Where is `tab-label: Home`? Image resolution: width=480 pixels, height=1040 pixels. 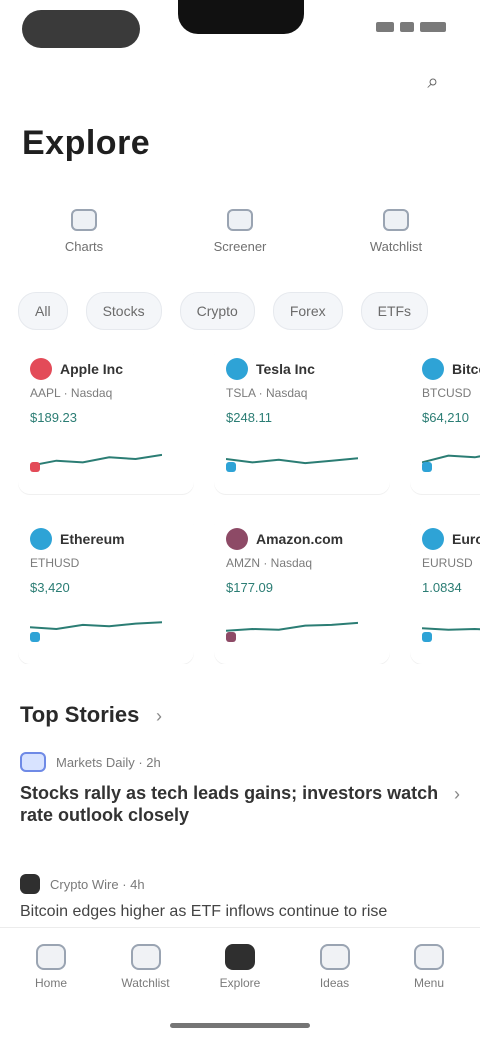 tab-label: Home is located at coordinates (50, 983).